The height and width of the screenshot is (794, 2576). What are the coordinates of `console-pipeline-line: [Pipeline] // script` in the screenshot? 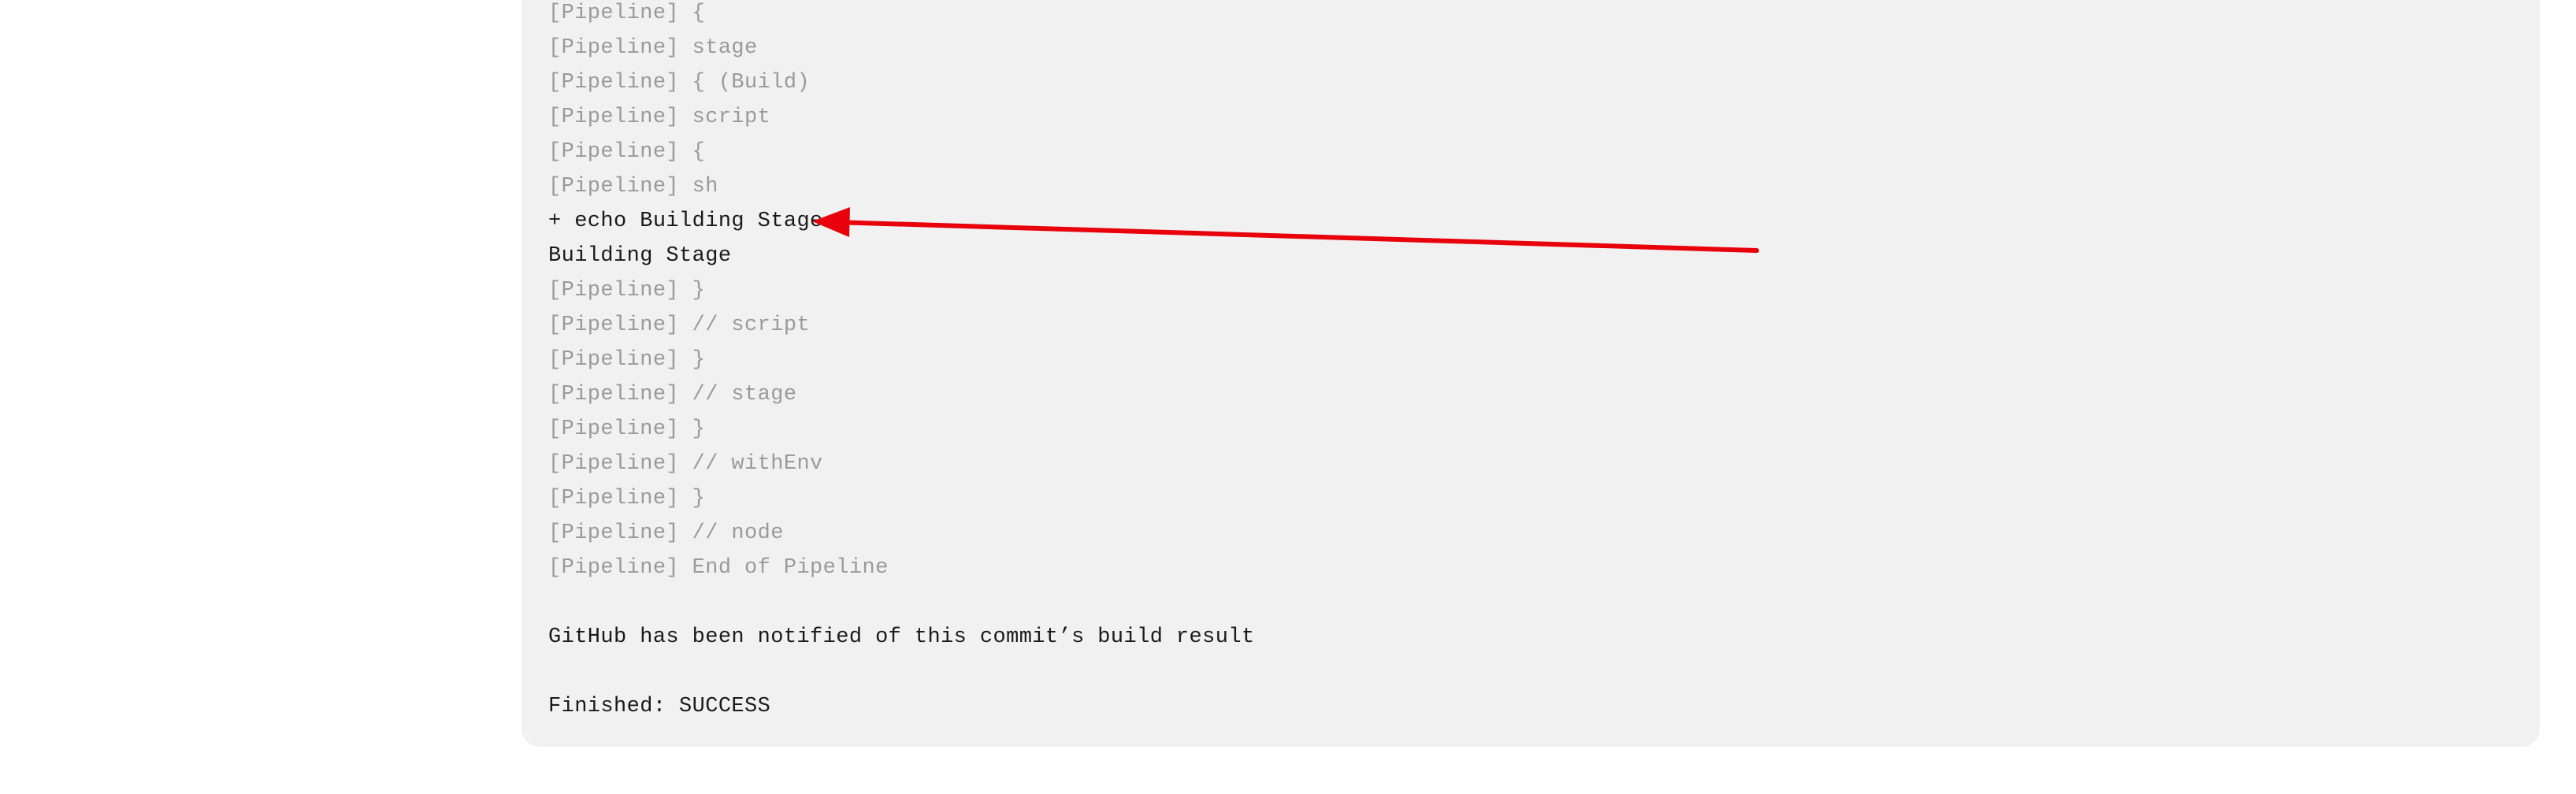 It's located at (679, 325).